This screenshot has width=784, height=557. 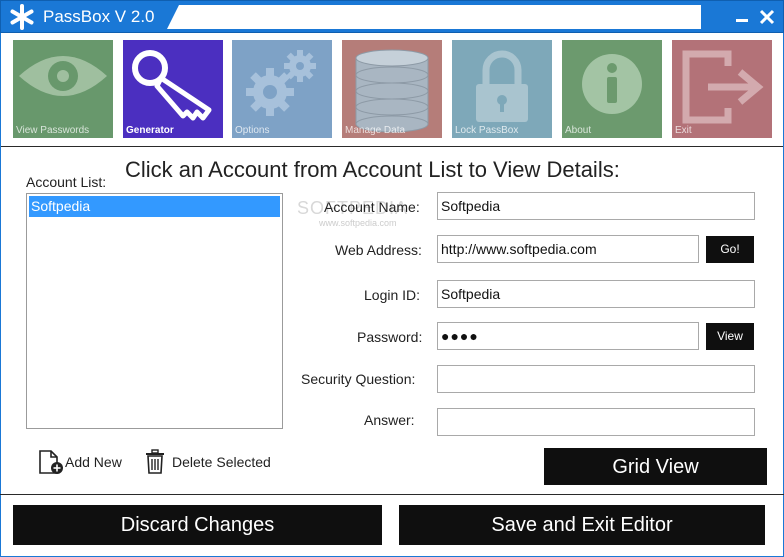 What do you see at coordinates (197, 525) in the screenshot?
I see `discard-changes-button: Discard Changes` at bounding box center [197, 525].